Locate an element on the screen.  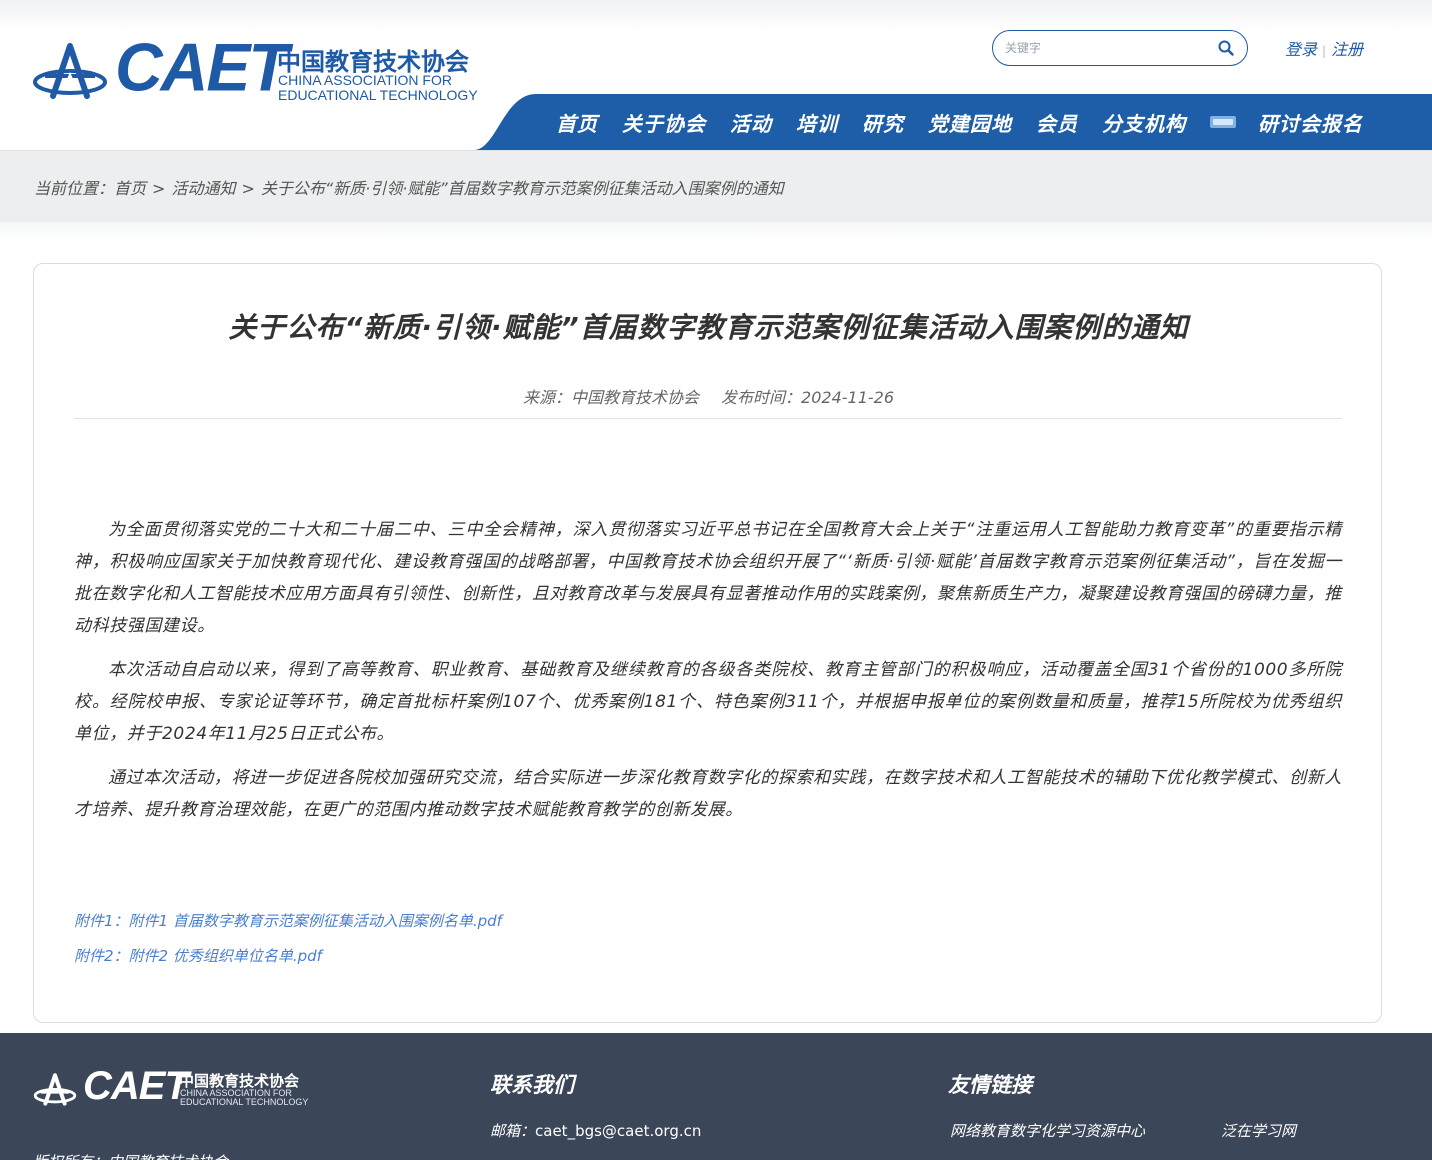
attachment-label: 附件2： is located at coordinates (101, 956).